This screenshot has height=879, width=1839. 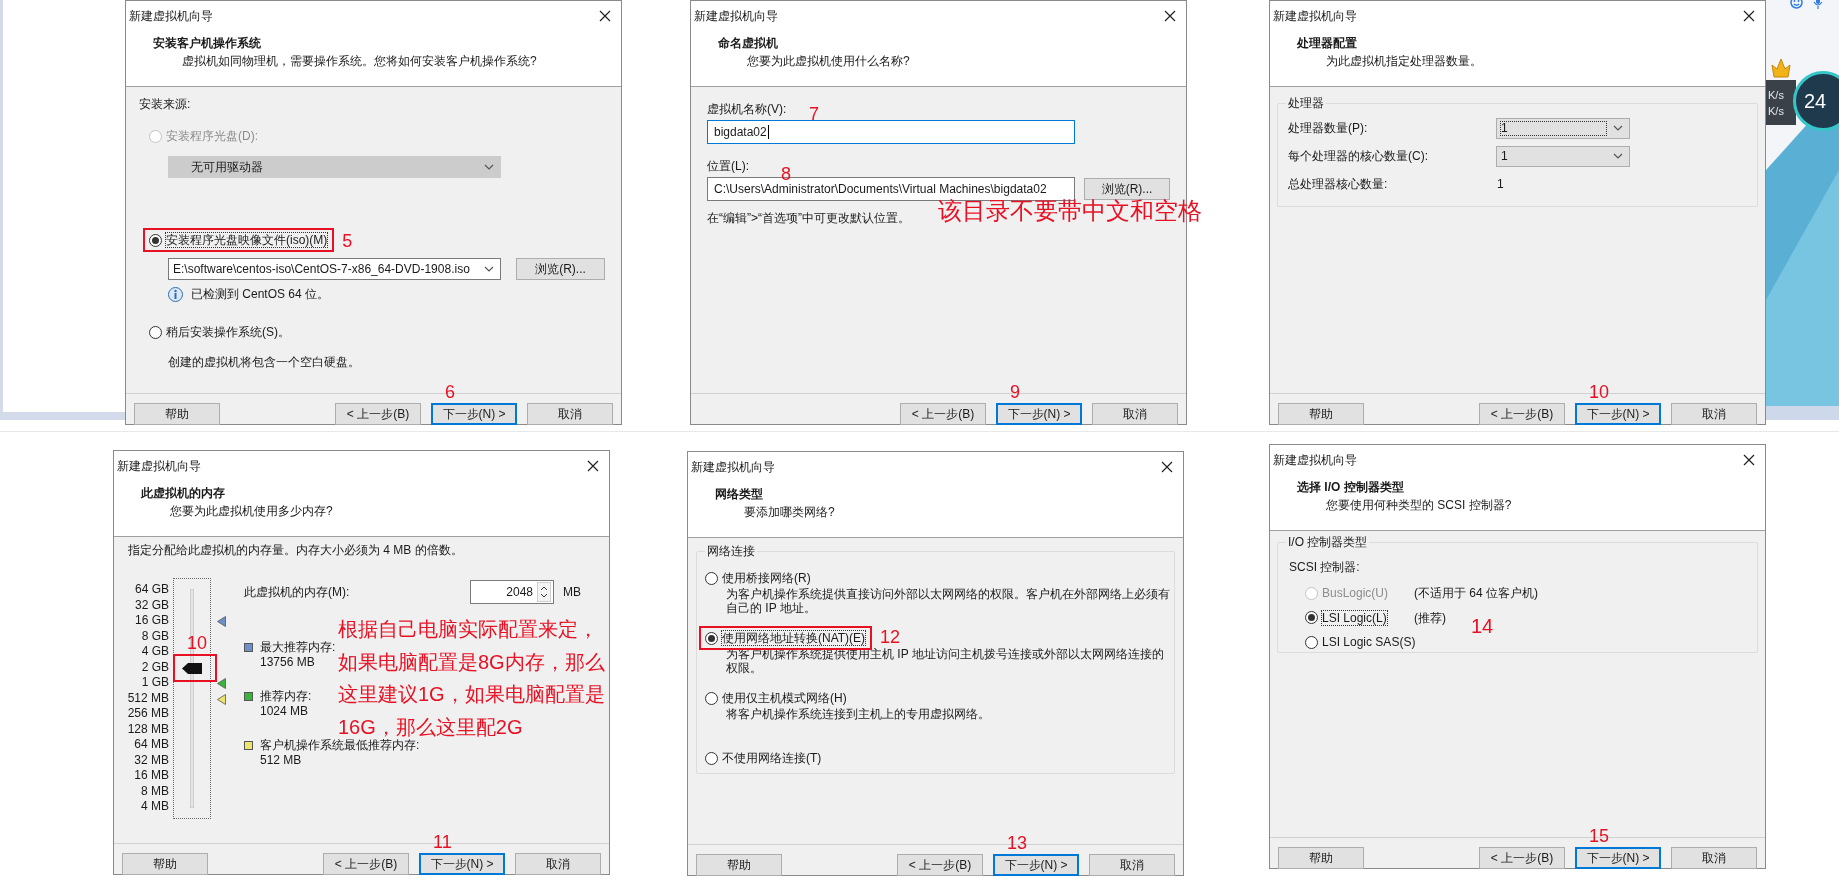 I want to click on radio-label: LSI Logic SAS(S), so click(x=1369, y=642).